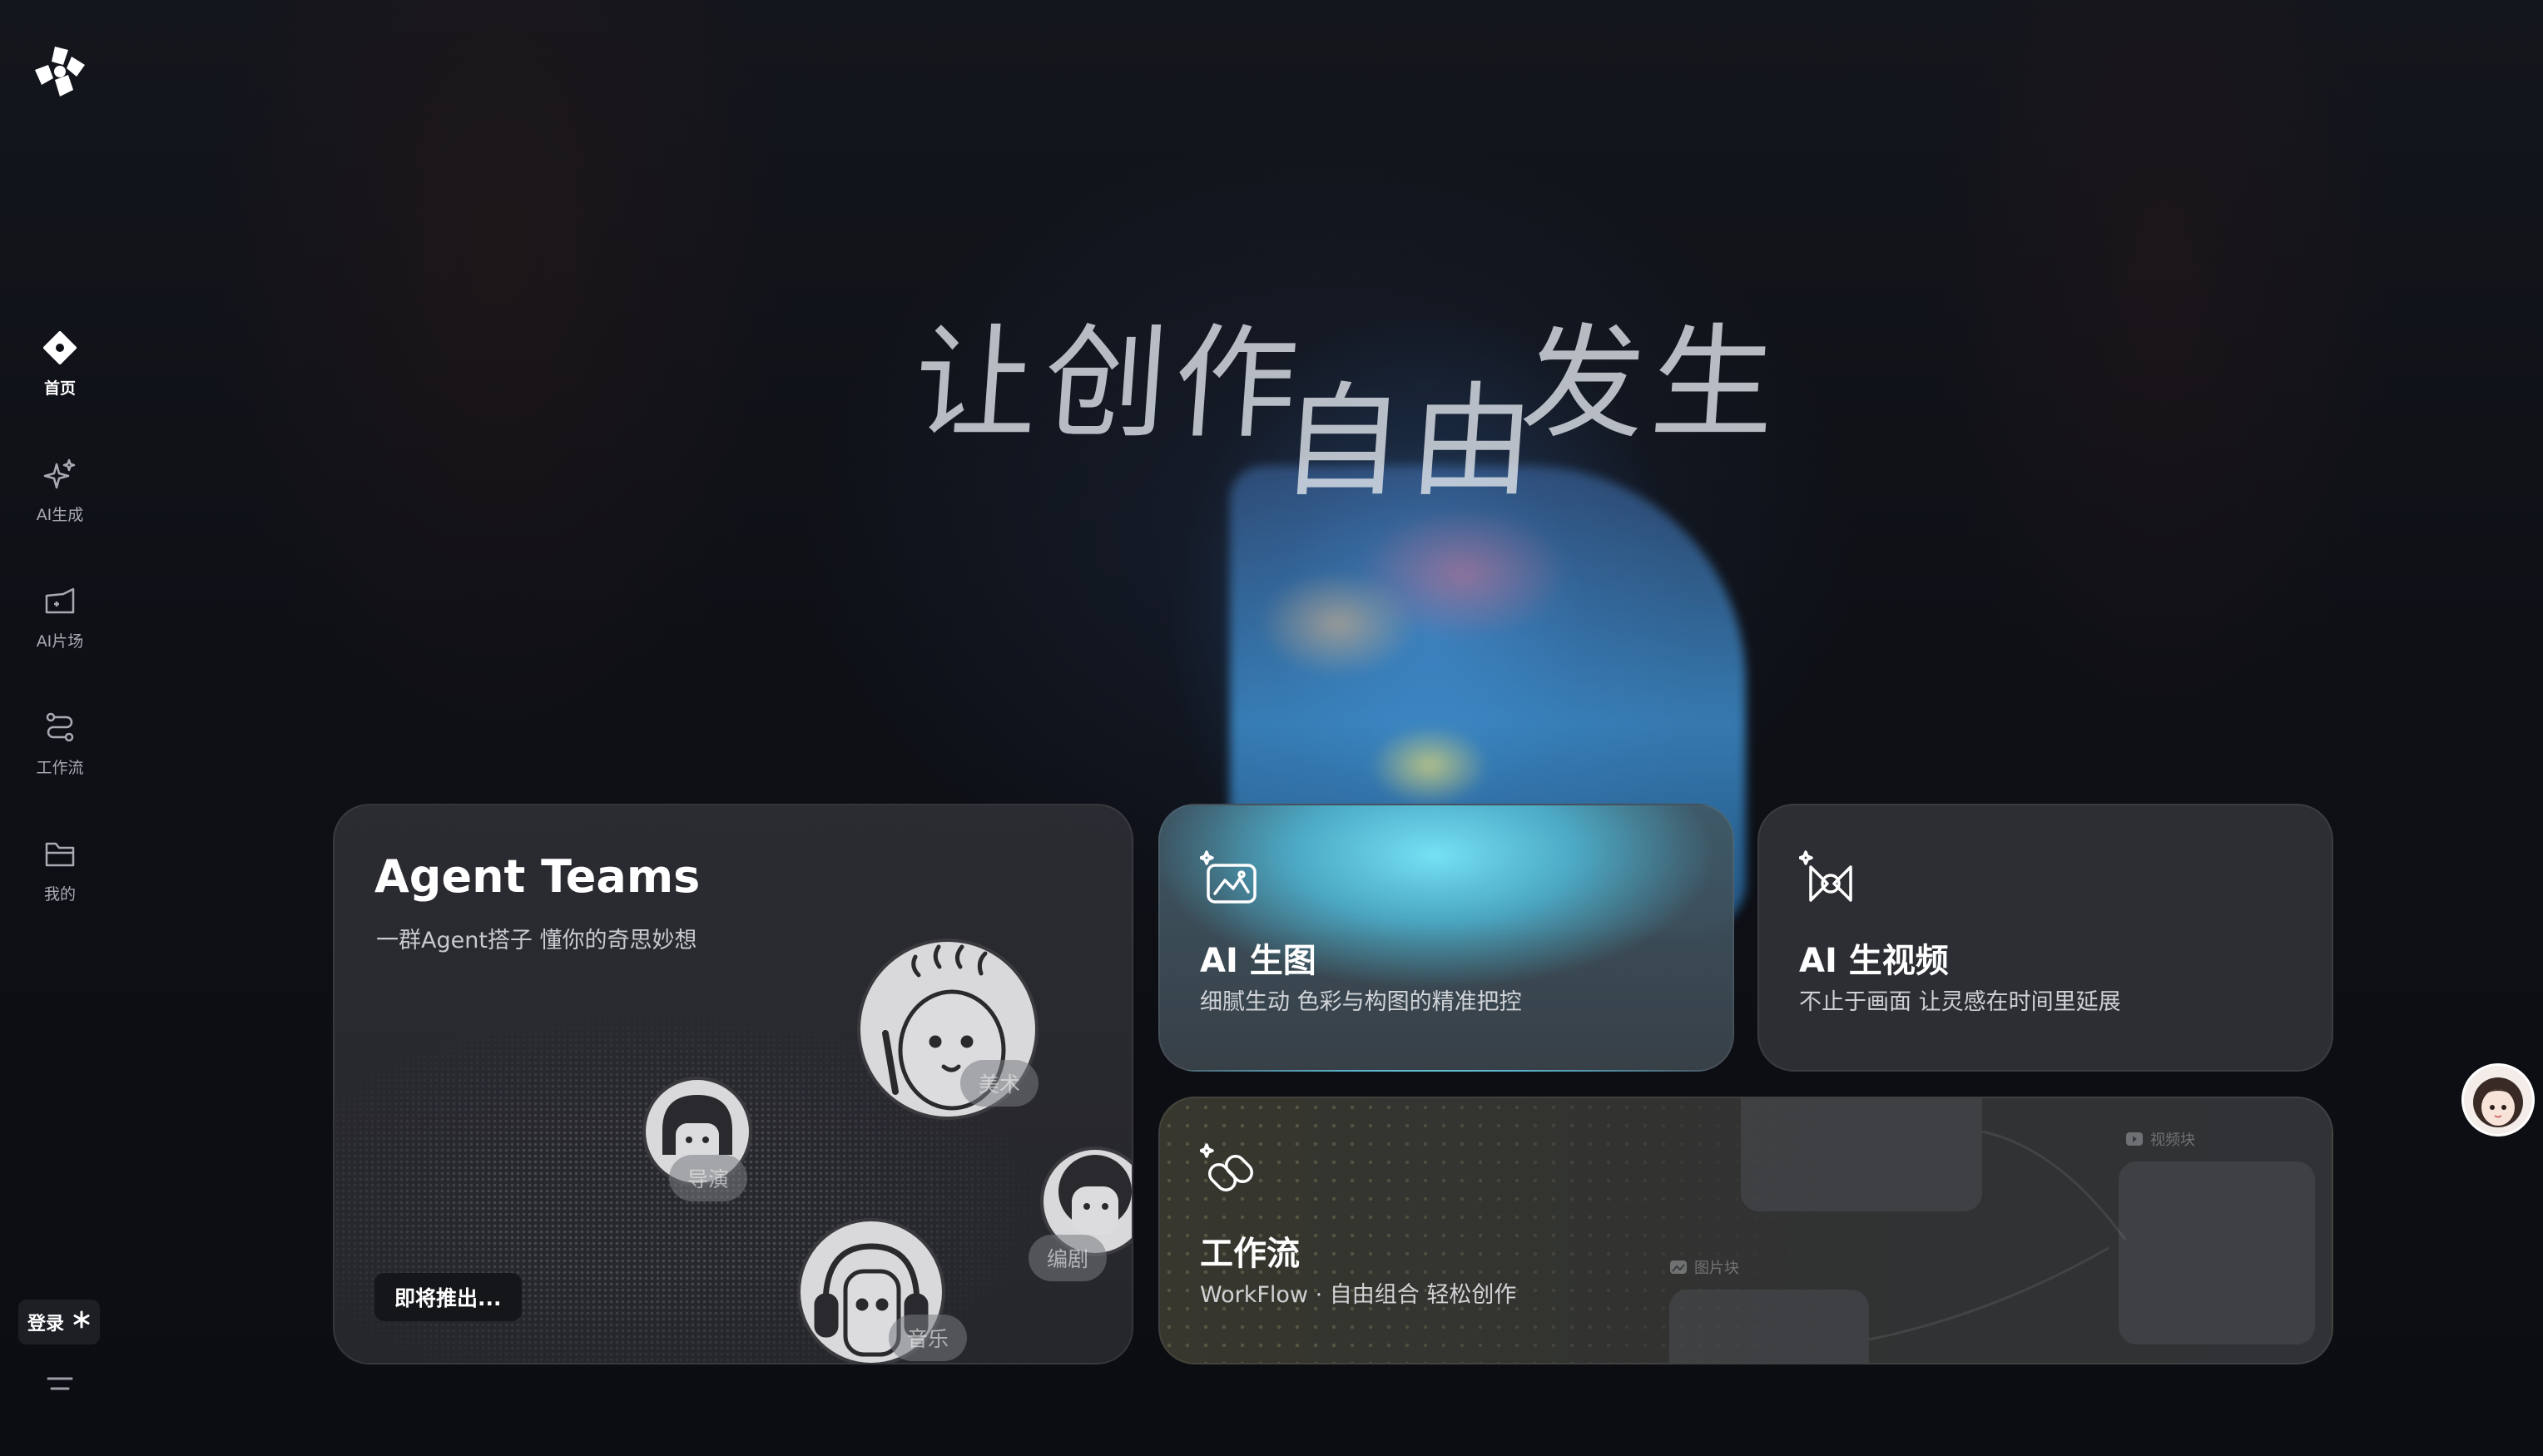 The height and width of the screenshot is (1456, 2543). What do you see at coordinates (1874, 961) in the screenshot?
I see `ai-video-title: AI 生视频` at bounding box center [1874, 961].